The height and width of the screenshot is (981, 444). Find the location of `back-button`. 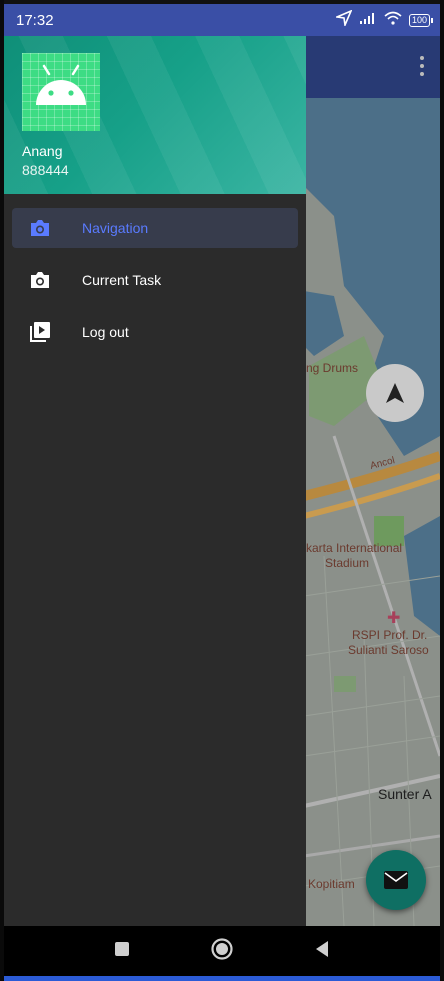

back-button is located at coordinates (322, 951).